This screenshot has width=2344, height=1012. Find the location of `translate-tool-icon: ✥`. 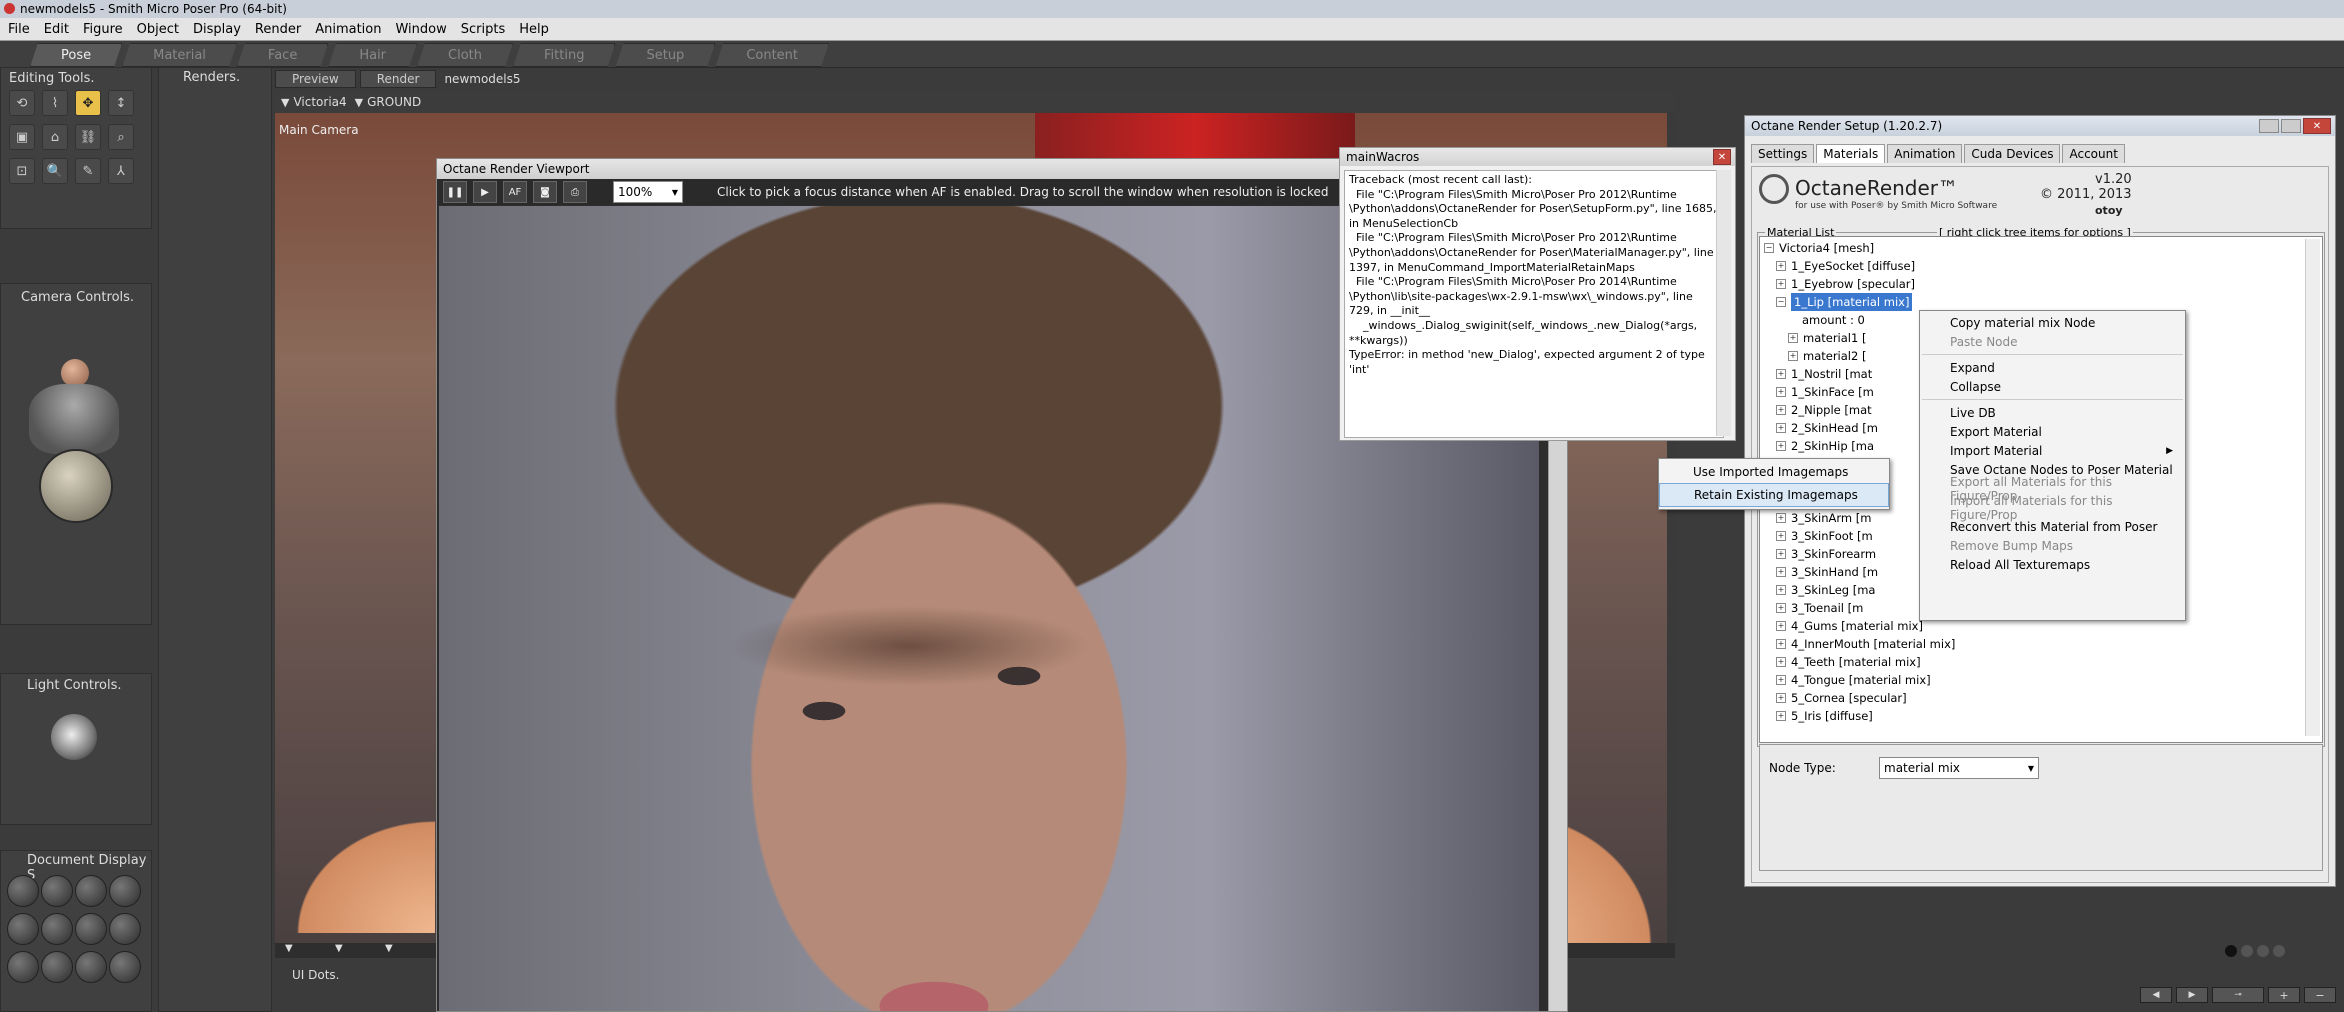

translate-tool-icon: ✥ is located at coordinates (88, 103).